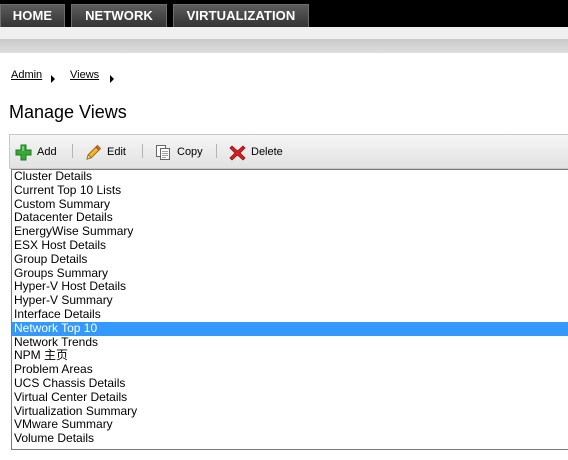  I want to click on list-item: Hyper-V Summary, so click(290, 300).